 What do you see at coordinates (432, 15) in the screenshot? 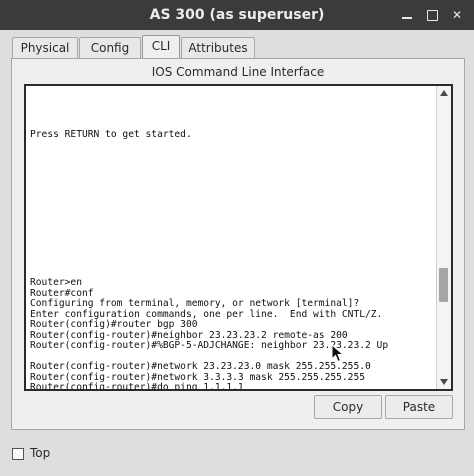
I see `maximize-icon` at bounding box center [432, 15].